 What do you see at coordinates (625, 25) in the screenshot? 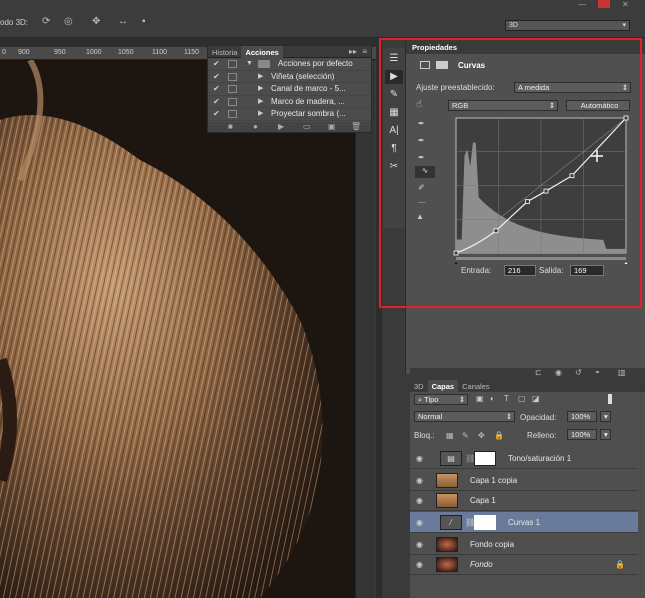
I see `chevron-down-icon: ▾` at bounding box center [625, 25].